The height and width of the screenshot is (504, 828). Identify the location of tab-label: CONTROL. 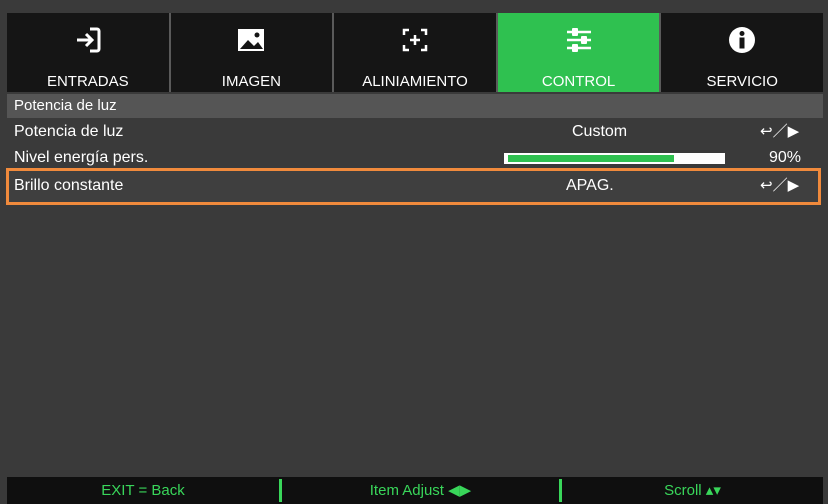
(578, 81).